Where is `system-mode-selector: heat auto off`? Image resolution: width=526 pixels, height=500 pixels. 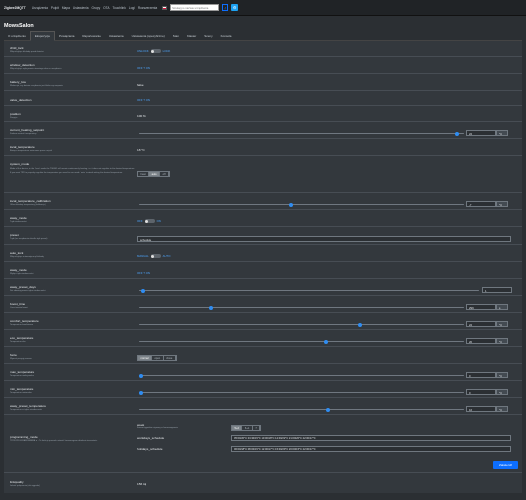
system-mode-selector: heat auto off is located at coordinates (153, 174).